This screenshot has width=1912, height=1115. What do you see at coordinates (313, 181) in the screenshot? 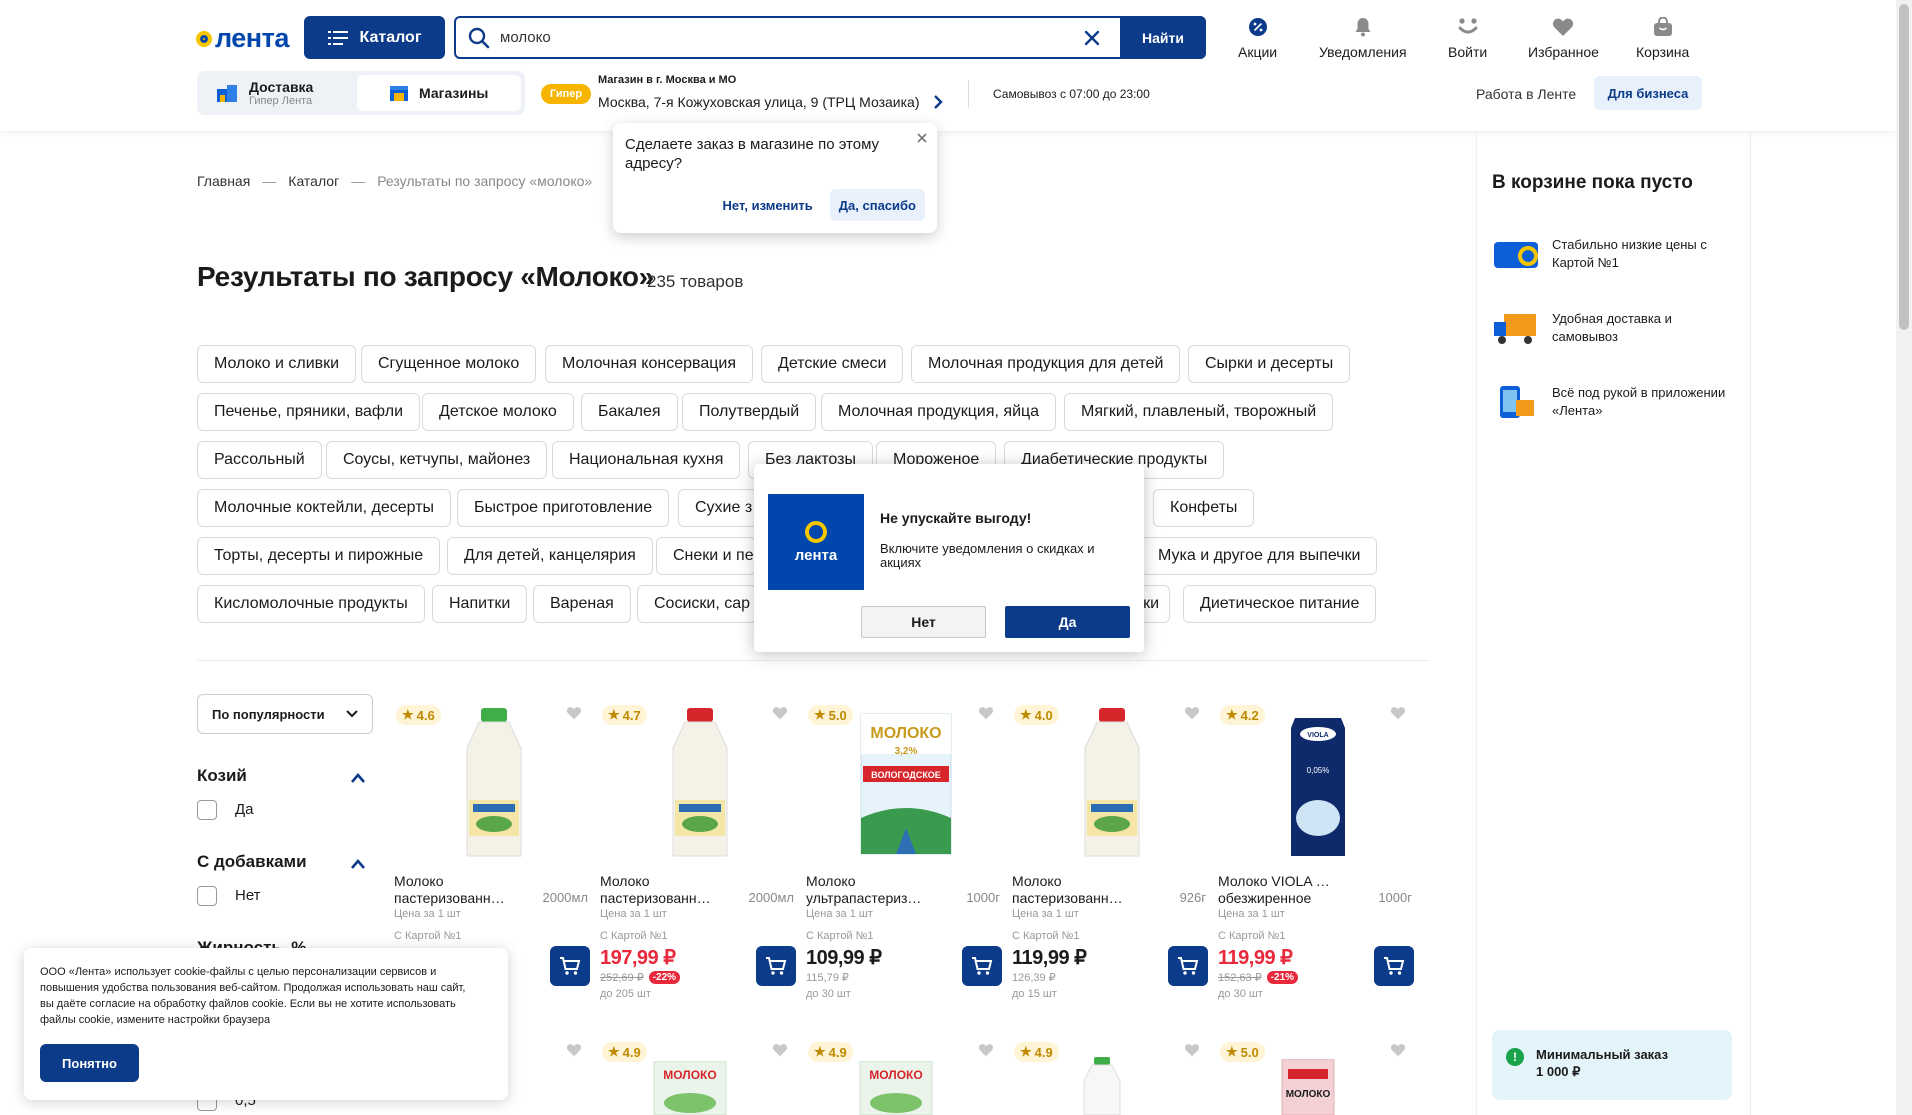
I see `breadcrumb-catalog: Каталог` at bounding box center [313, 181].